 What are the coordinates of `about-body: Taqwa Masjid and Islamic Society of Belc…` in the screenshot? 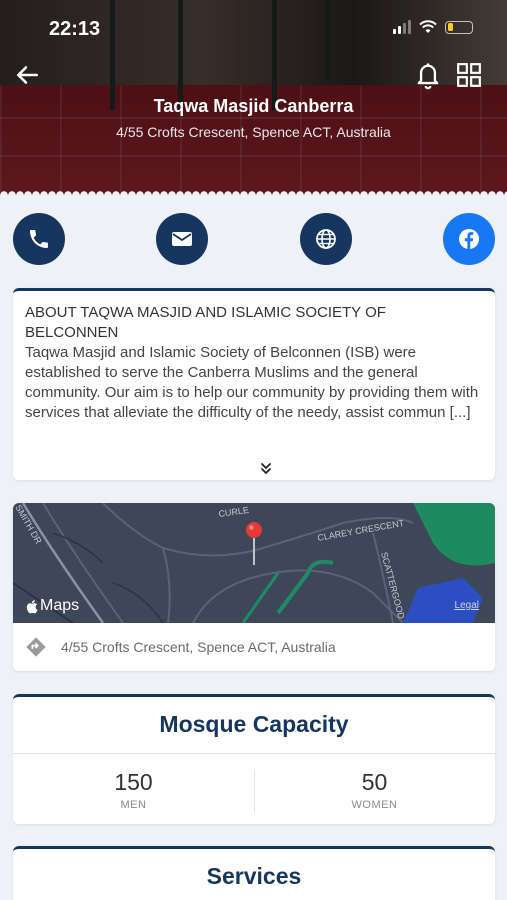 It's located at (252, 382).